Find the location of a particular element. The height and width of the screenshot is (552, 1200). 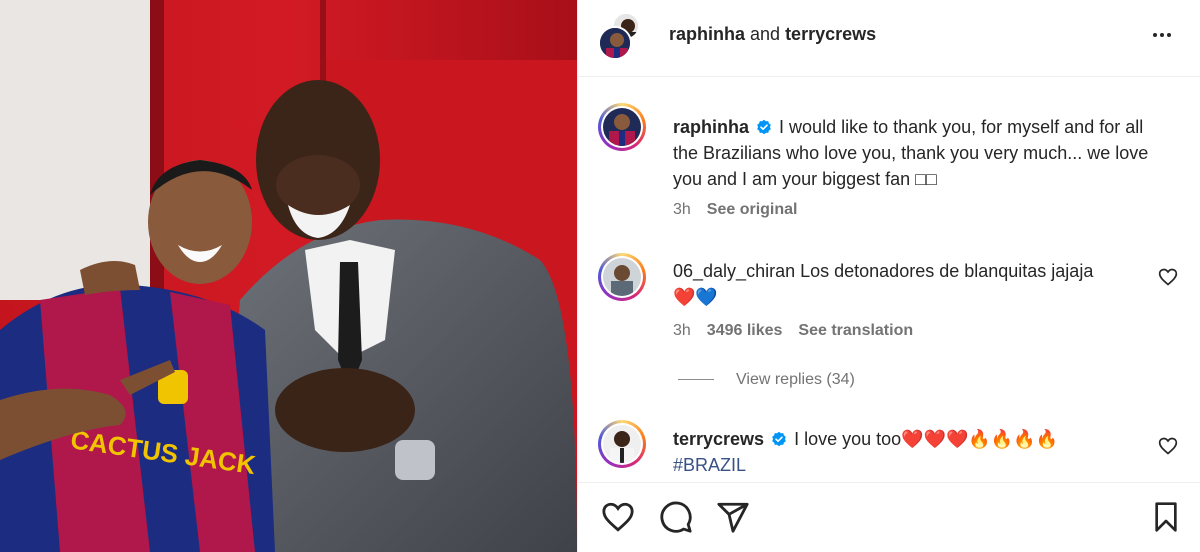

caption-meta: 3h See original is located at coordinates (743, 210).